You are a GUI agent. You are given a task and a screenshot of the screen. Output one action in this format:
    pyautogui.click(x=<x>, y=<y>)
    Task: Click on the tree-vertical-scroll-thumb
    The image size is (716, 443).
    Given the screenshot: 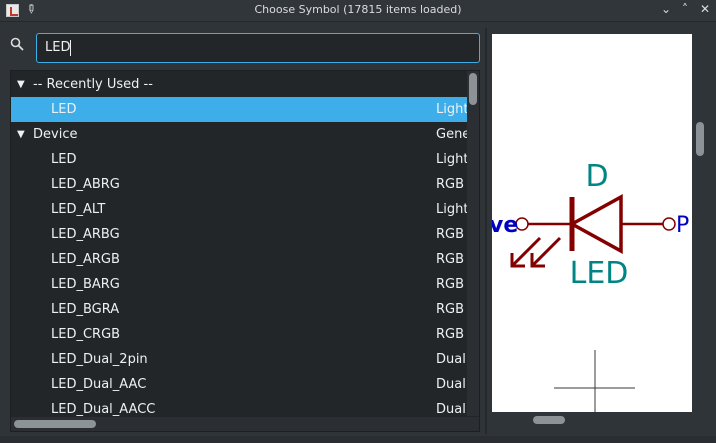 What is the action you would take?
    pyautogui.click(x=473, y=89)
    